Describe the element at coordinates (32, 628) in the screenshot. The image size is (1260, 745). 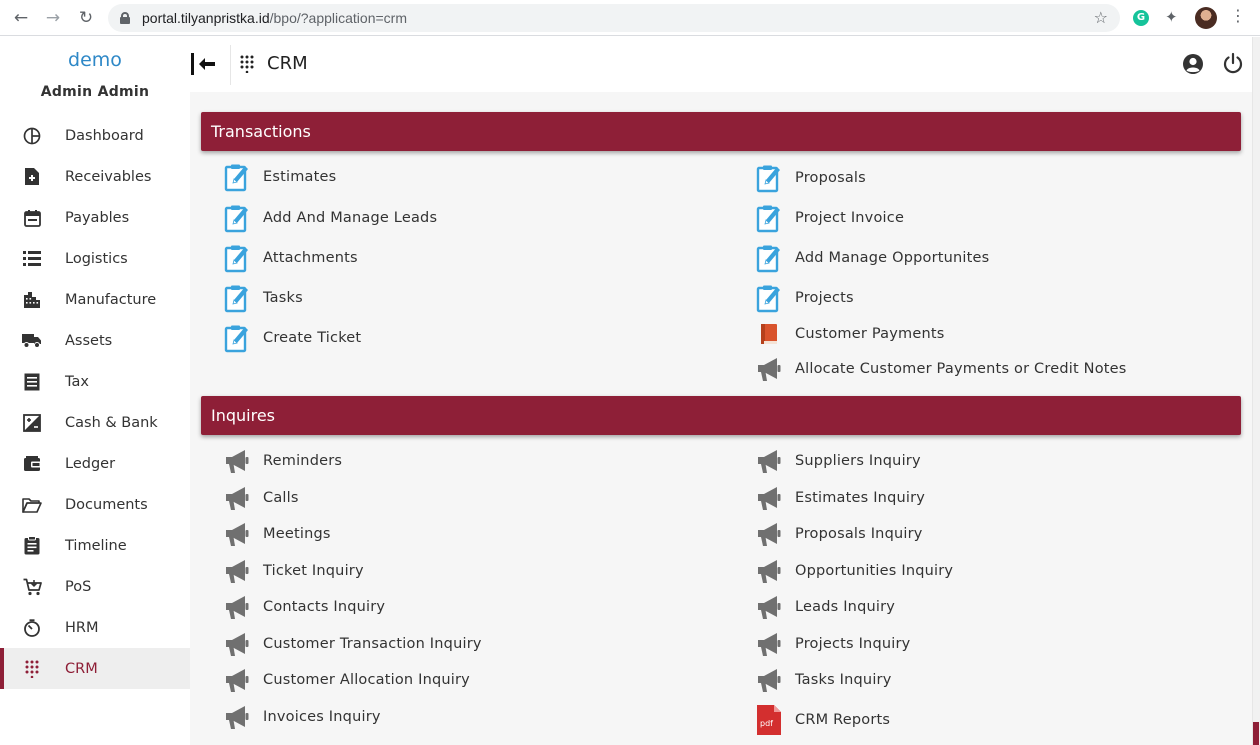
I see `timer-icon` at that location.